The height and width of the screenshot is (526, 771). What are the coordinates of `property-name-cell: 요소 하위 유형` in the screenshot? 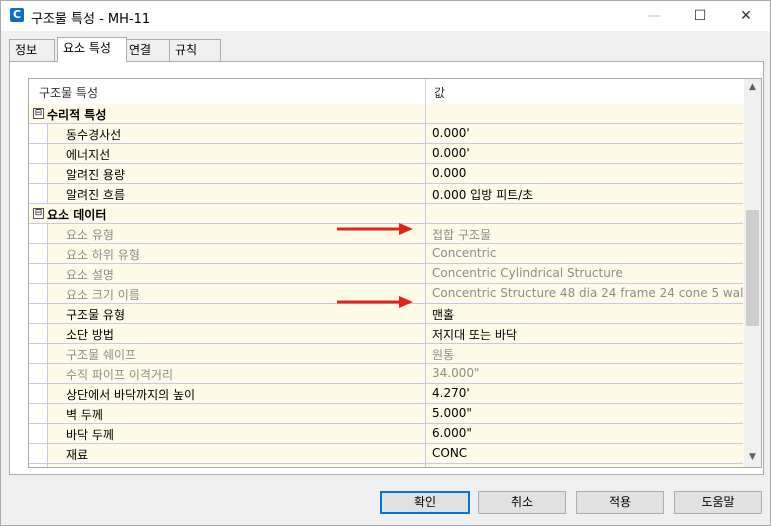 It's located at (236, 253).